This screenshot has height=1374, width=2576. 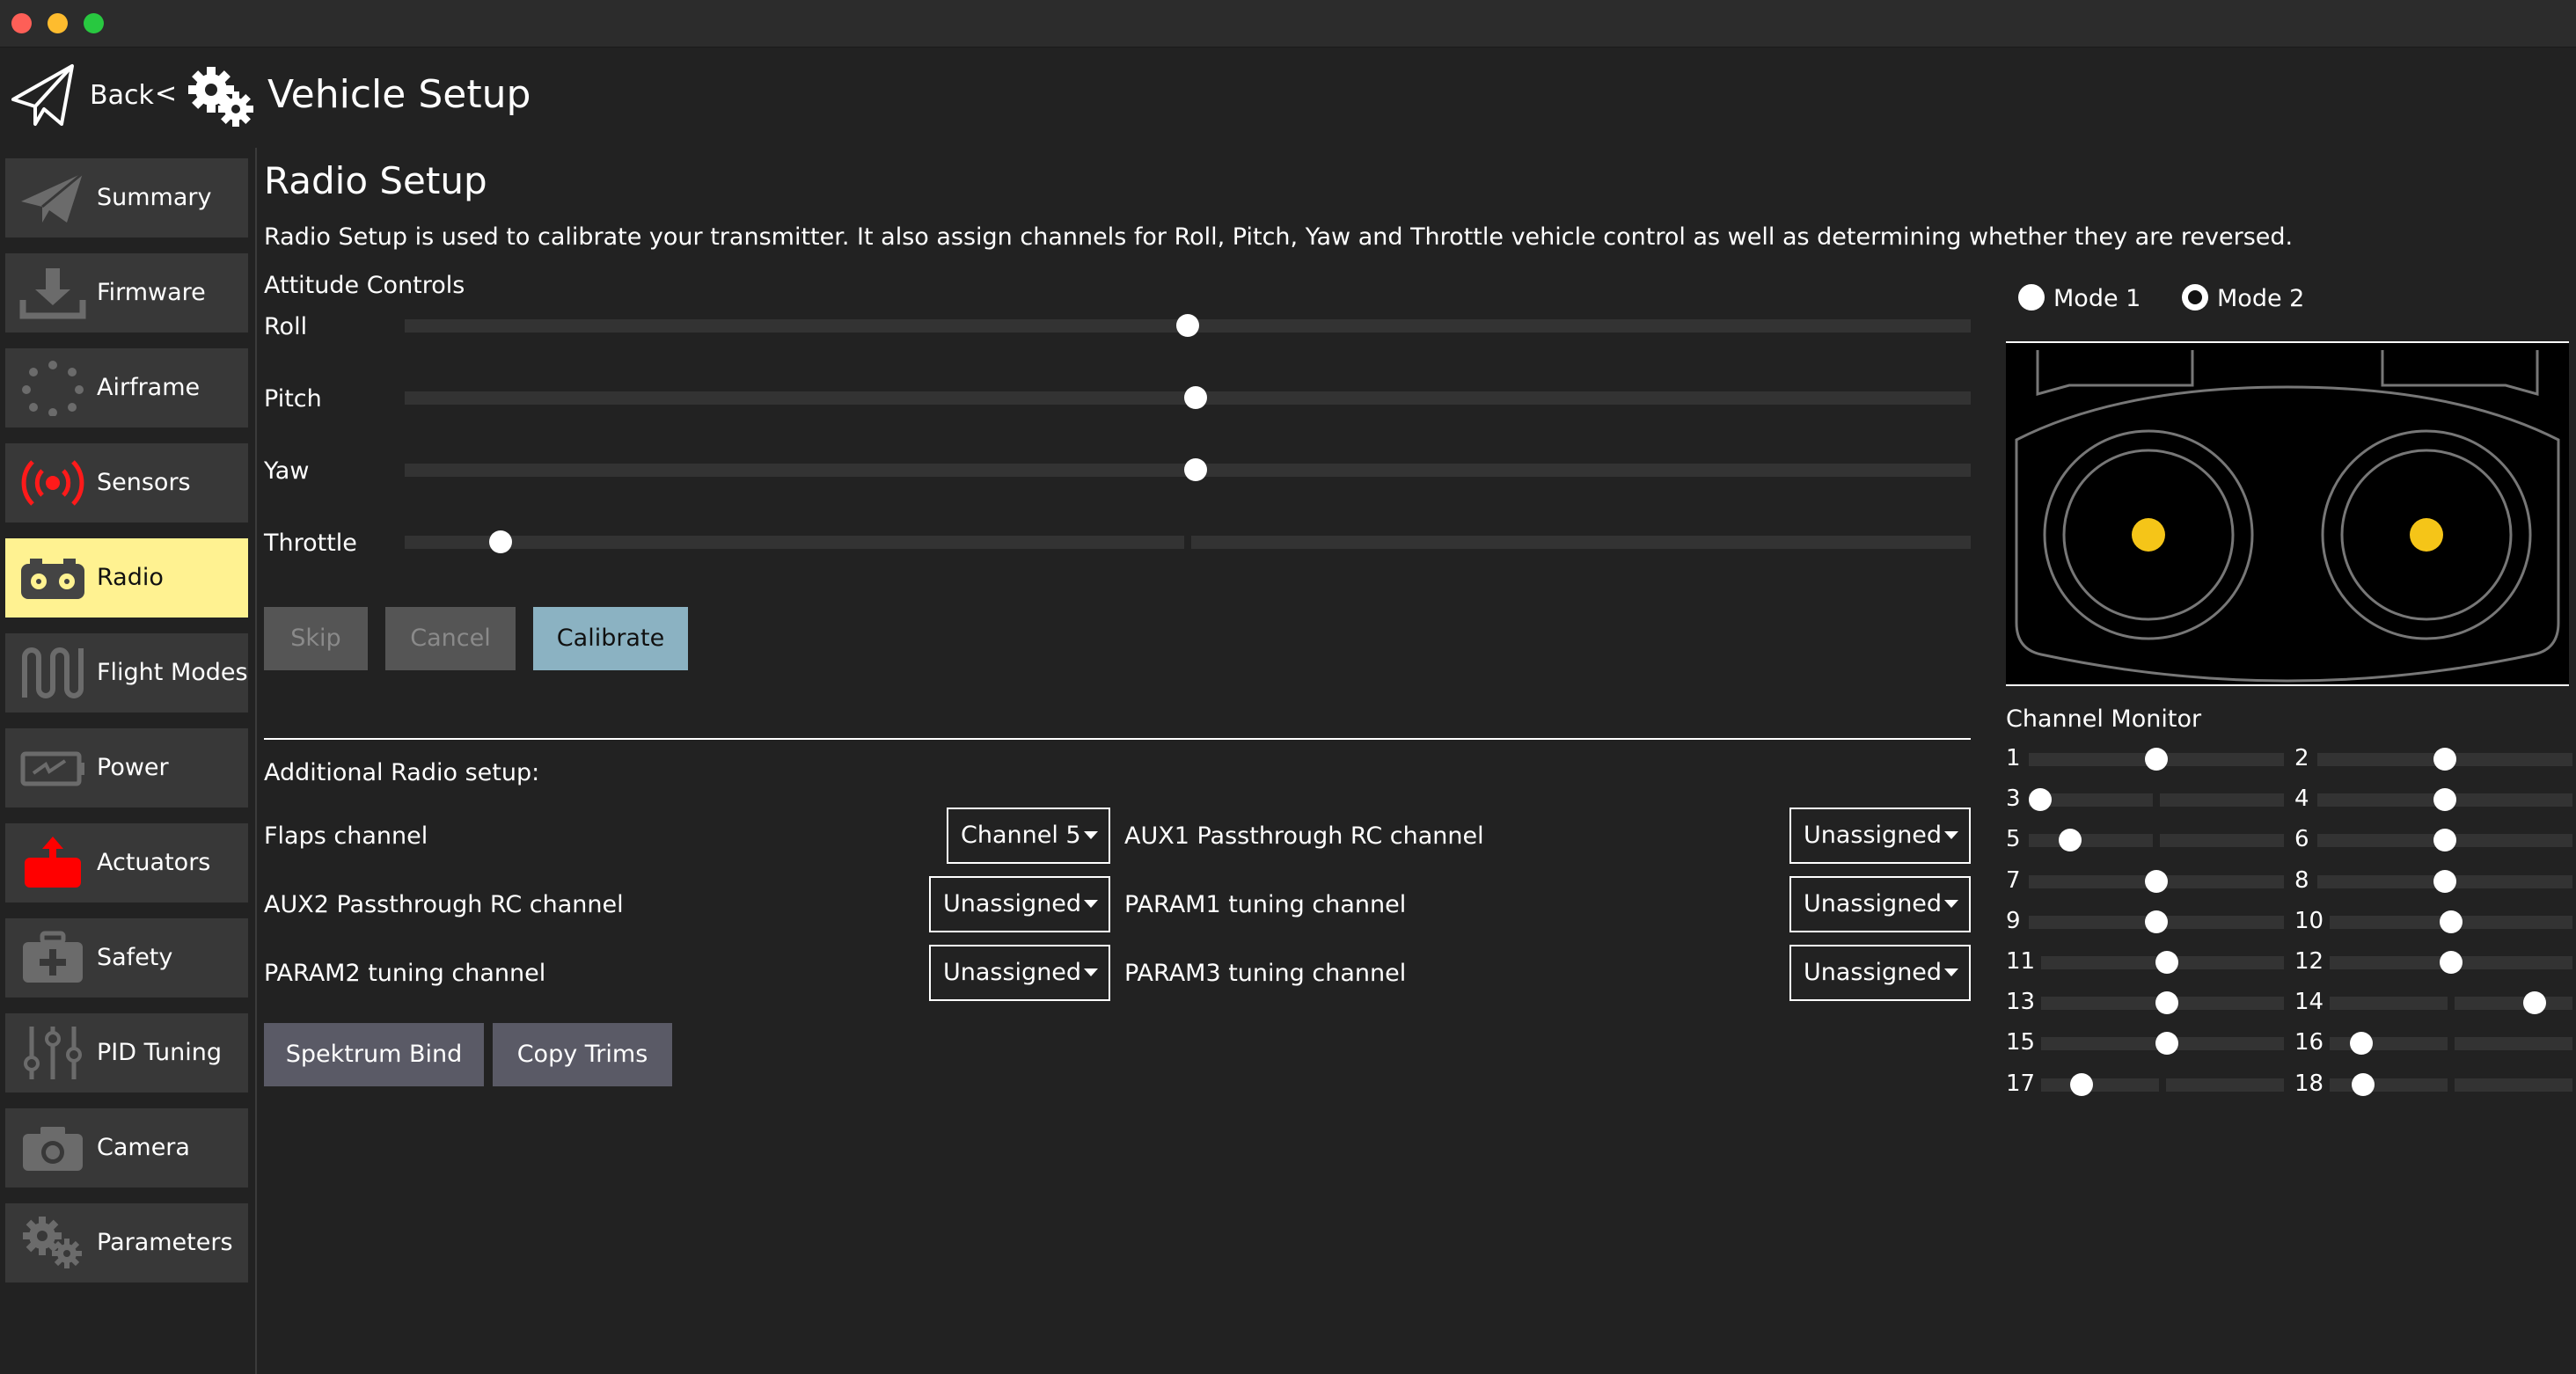 What do you see at coordinates (1019, 904) in the screenshot?
I see `aux2-channel-select: Unassigned` at bounding box center [1019, 904].